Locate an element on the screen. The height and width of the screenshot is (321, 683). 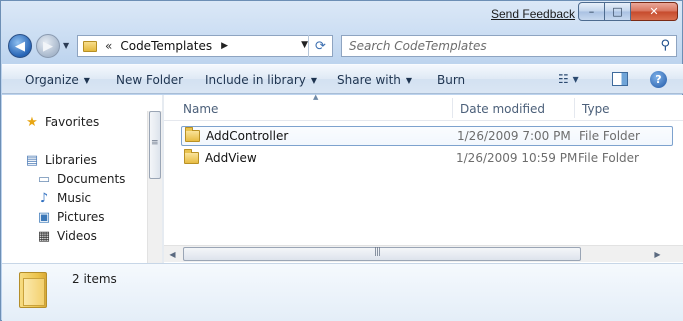
back-button: ◀ is located at coordinates (20, 46).